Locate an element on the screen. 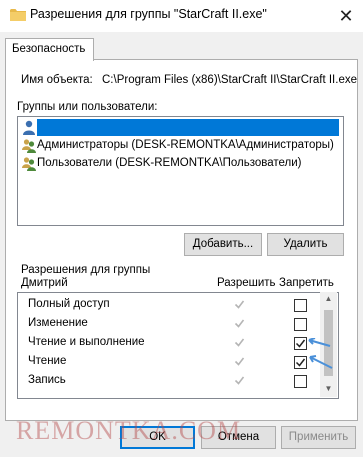  permission-row: Полный доступ is located at coordinates (169, 304).